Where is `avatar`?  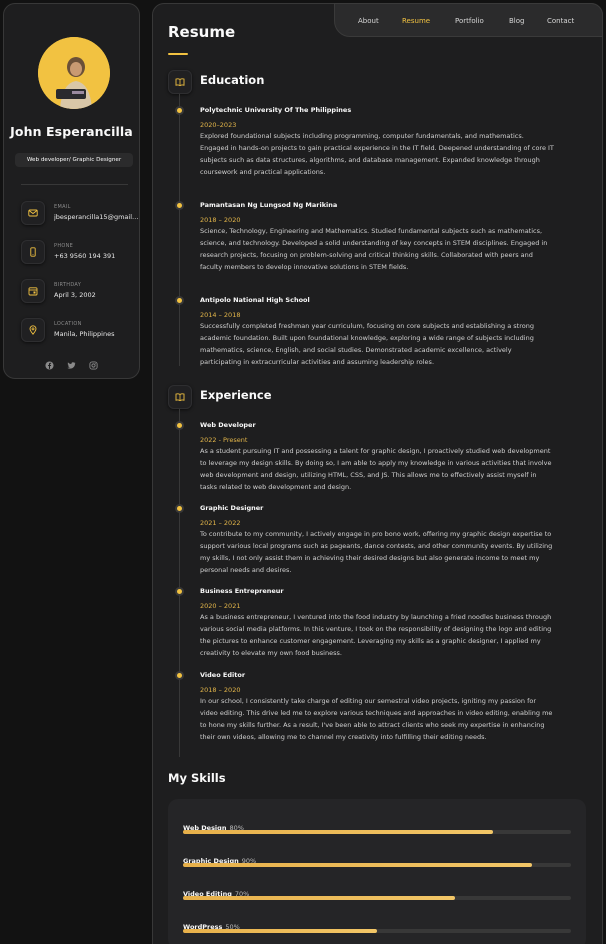
avatar is located at coordinates (74, 73).